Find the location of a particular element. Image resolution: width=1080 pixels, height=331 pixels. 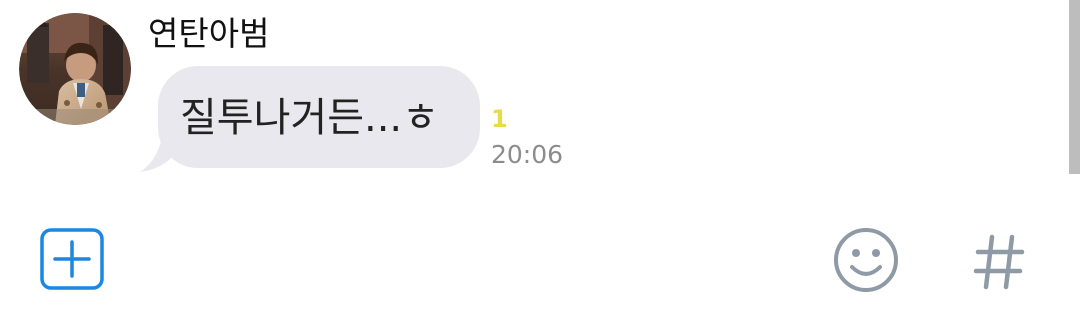

unread-count: 1 is located at coordinates (499, 119).